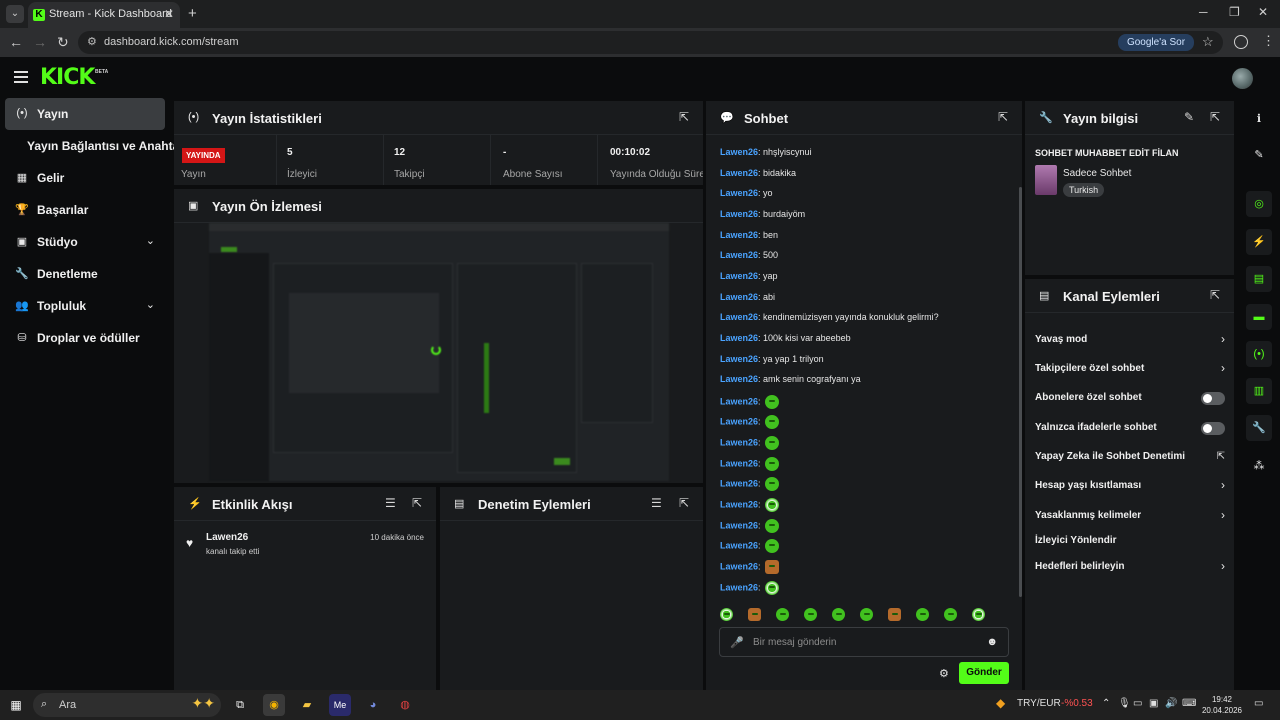 This screenshot has width=1280, height=720. I want to click on browser-tab: K Stream - Kick Dashboard ✕, so click(104, 15).